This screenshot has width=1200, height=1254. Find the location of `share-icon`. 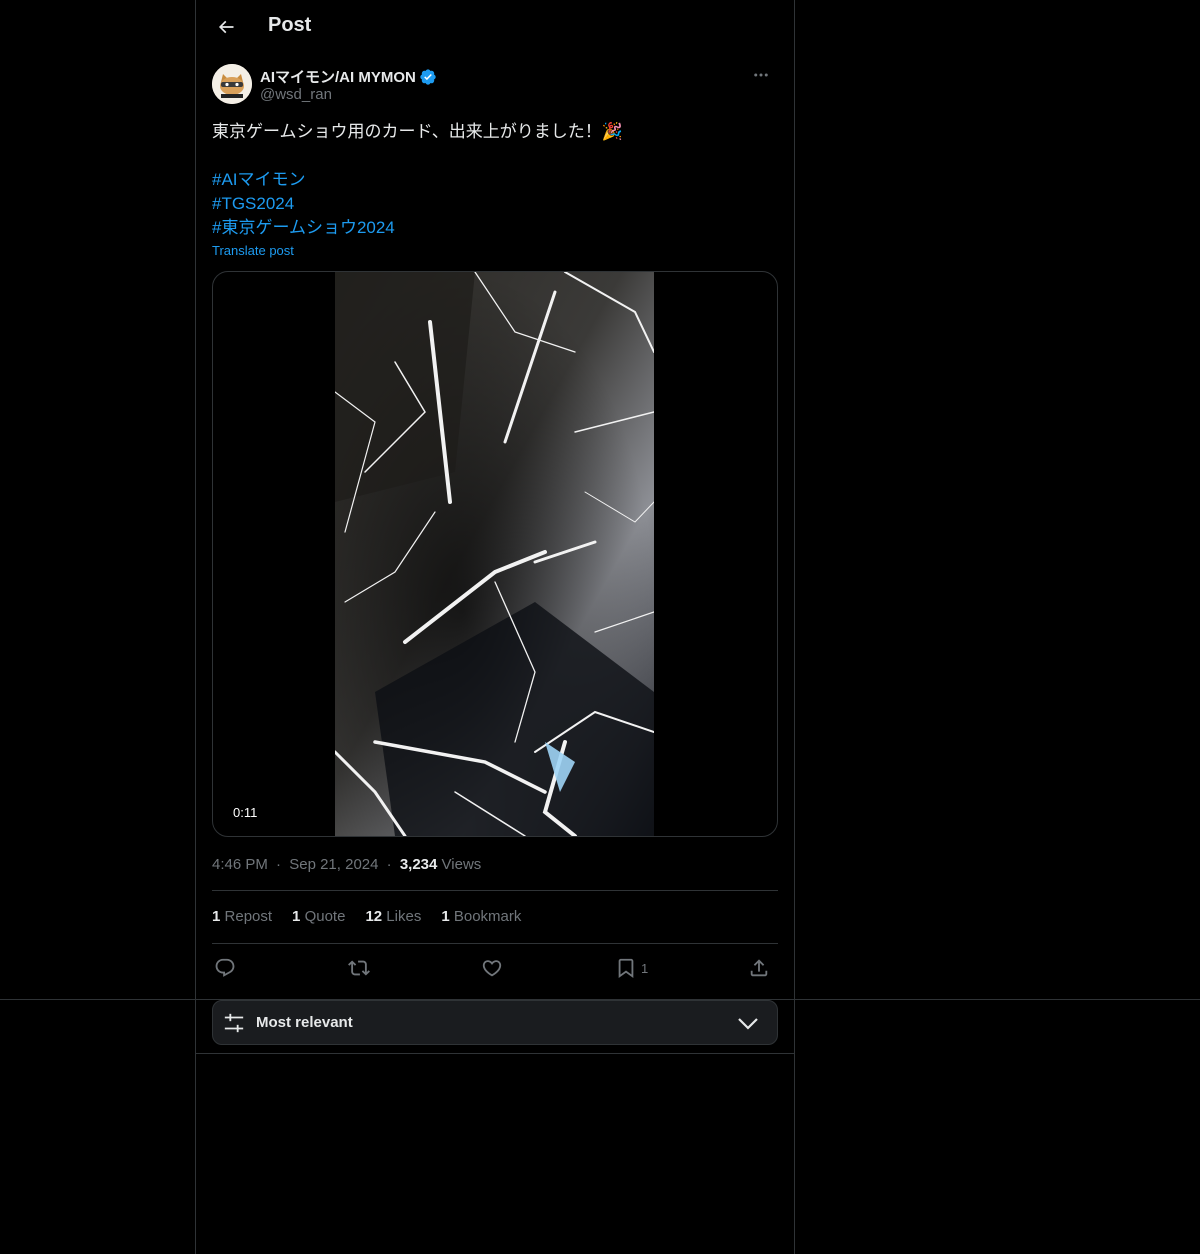

share-icon is located at coordinates (759, 968).